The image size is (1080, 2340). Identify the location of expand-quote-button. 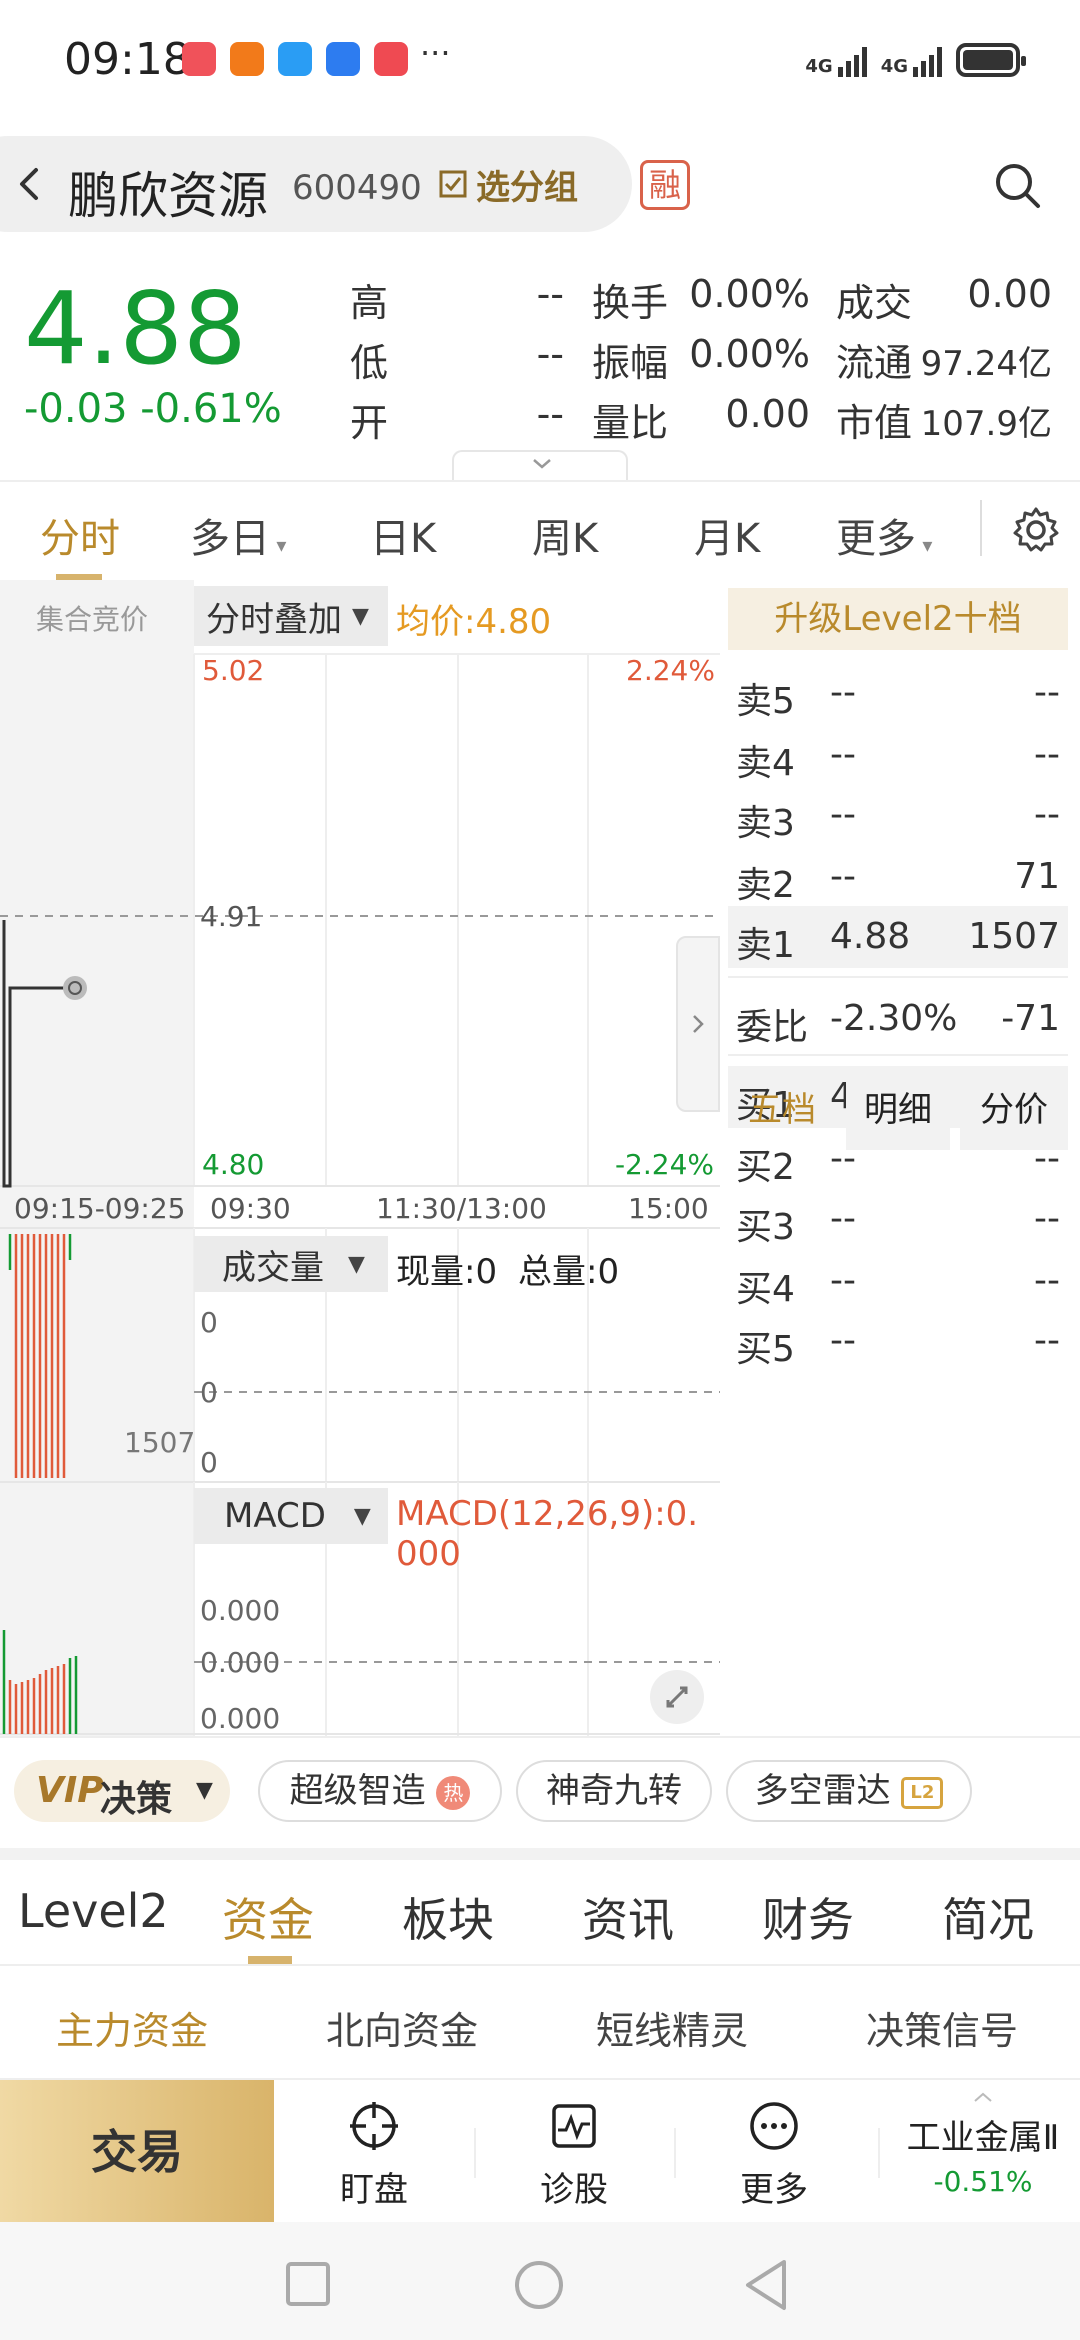
(540, 465).